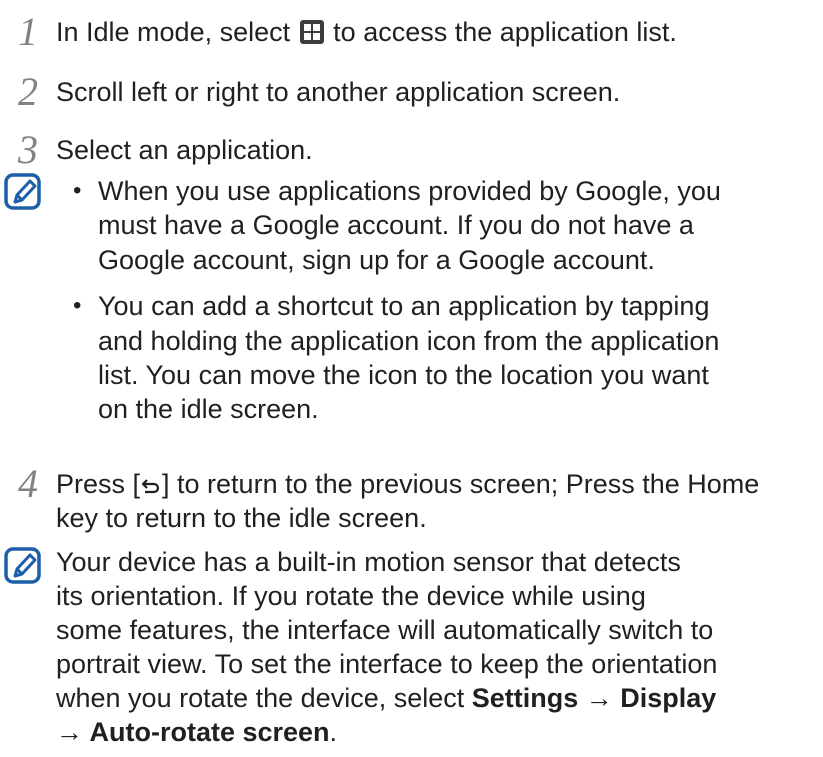  I want to click on step-1-after: to access the application list., so click(505, 32).